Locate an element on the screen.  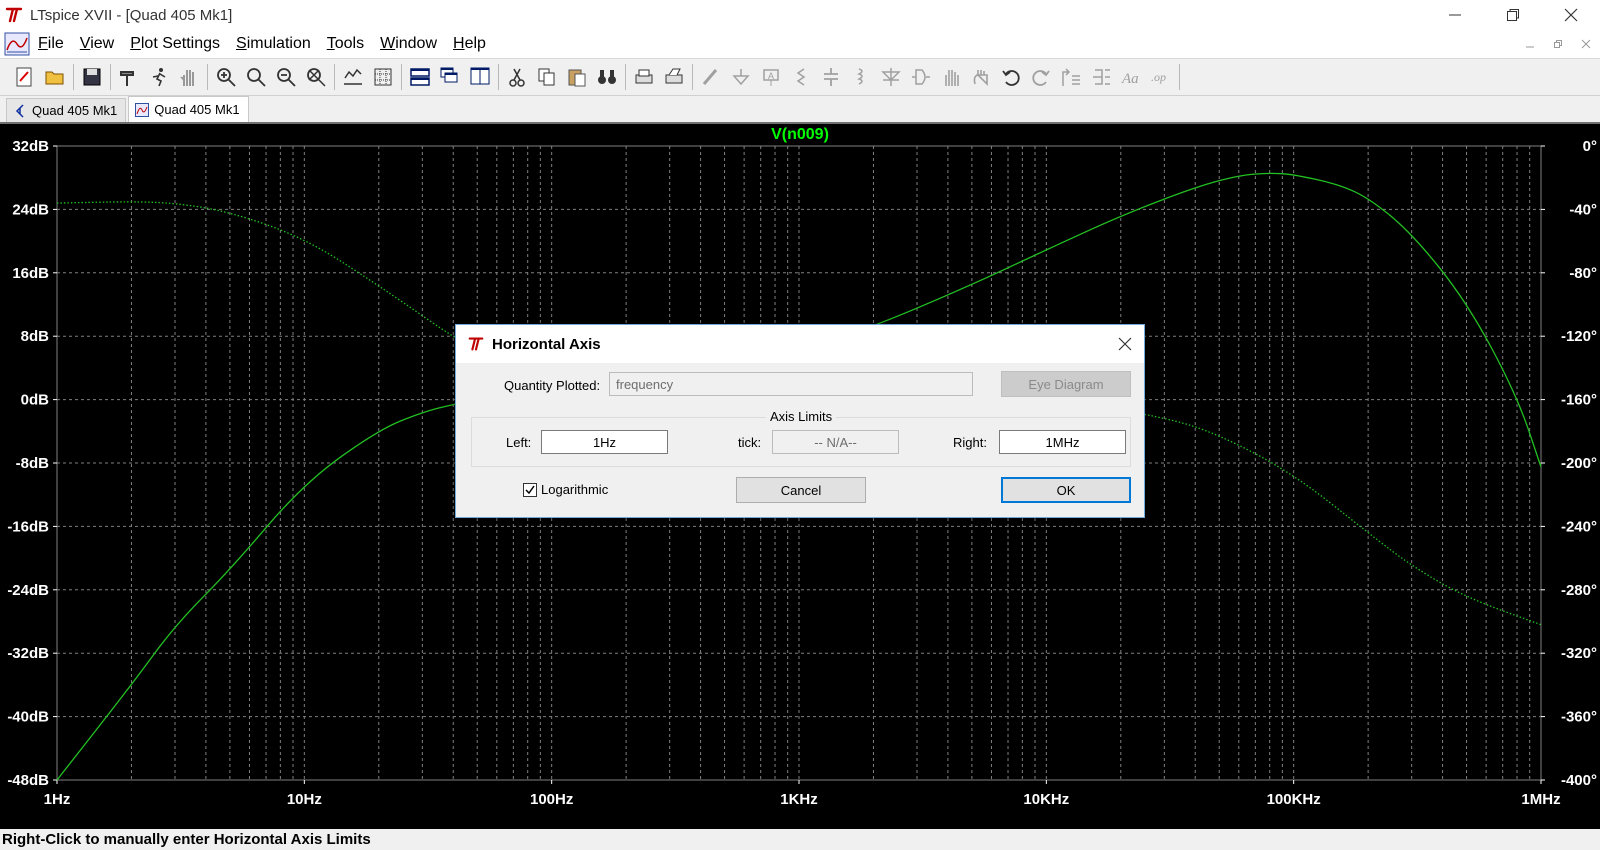
mdi-minimize-button is located at coordinates (1530, 44).